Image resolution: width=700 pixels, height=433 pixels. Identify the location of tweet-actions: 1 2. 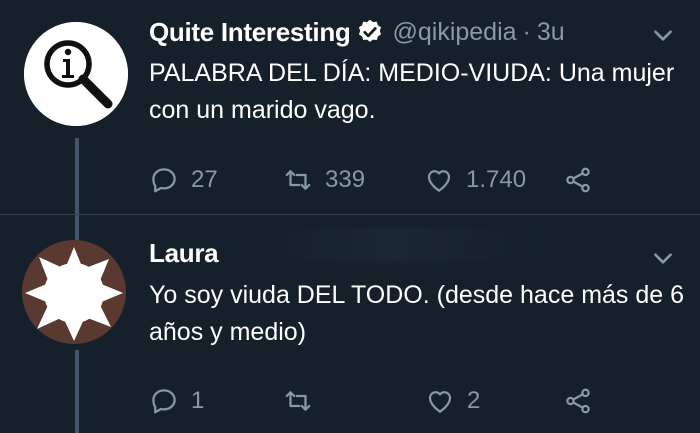
(384, 401).